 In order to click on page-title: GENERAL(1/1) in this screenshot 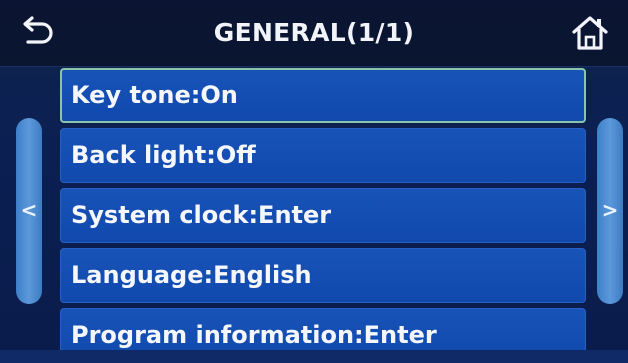, I will do `click(314, 32)`.